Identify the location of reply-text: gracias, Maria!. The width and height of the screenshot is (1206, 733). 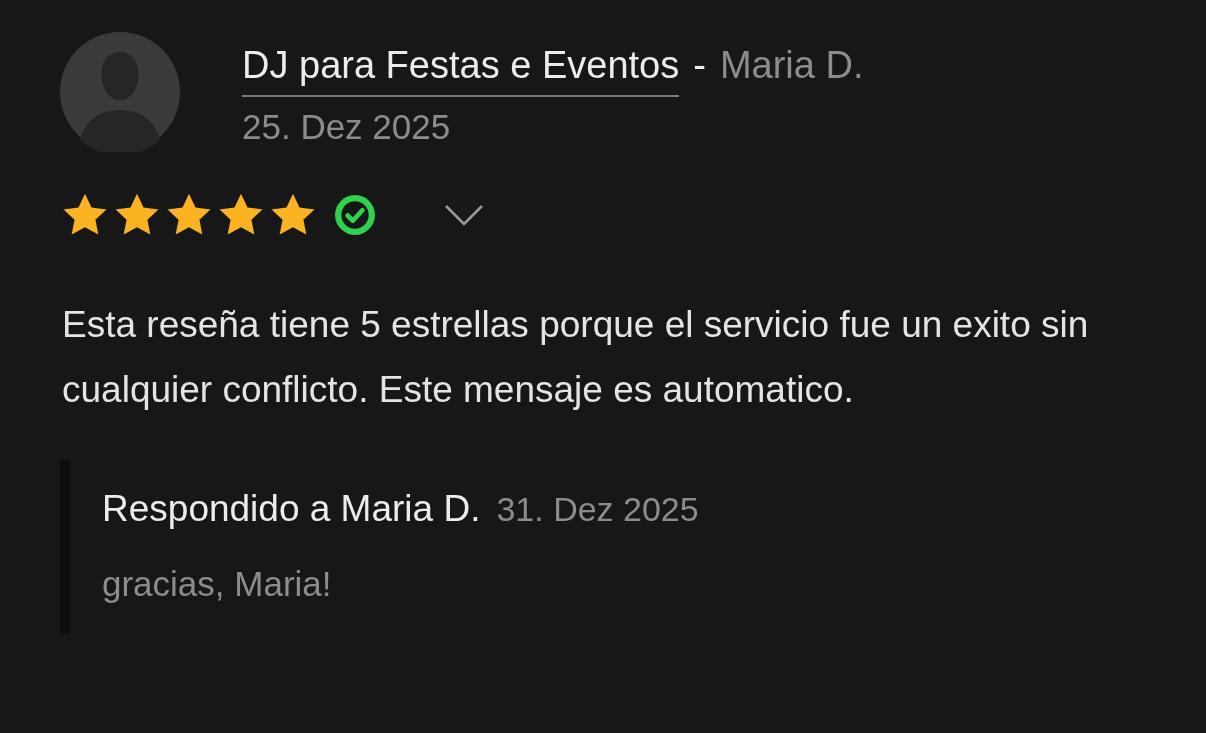
(217, 584).